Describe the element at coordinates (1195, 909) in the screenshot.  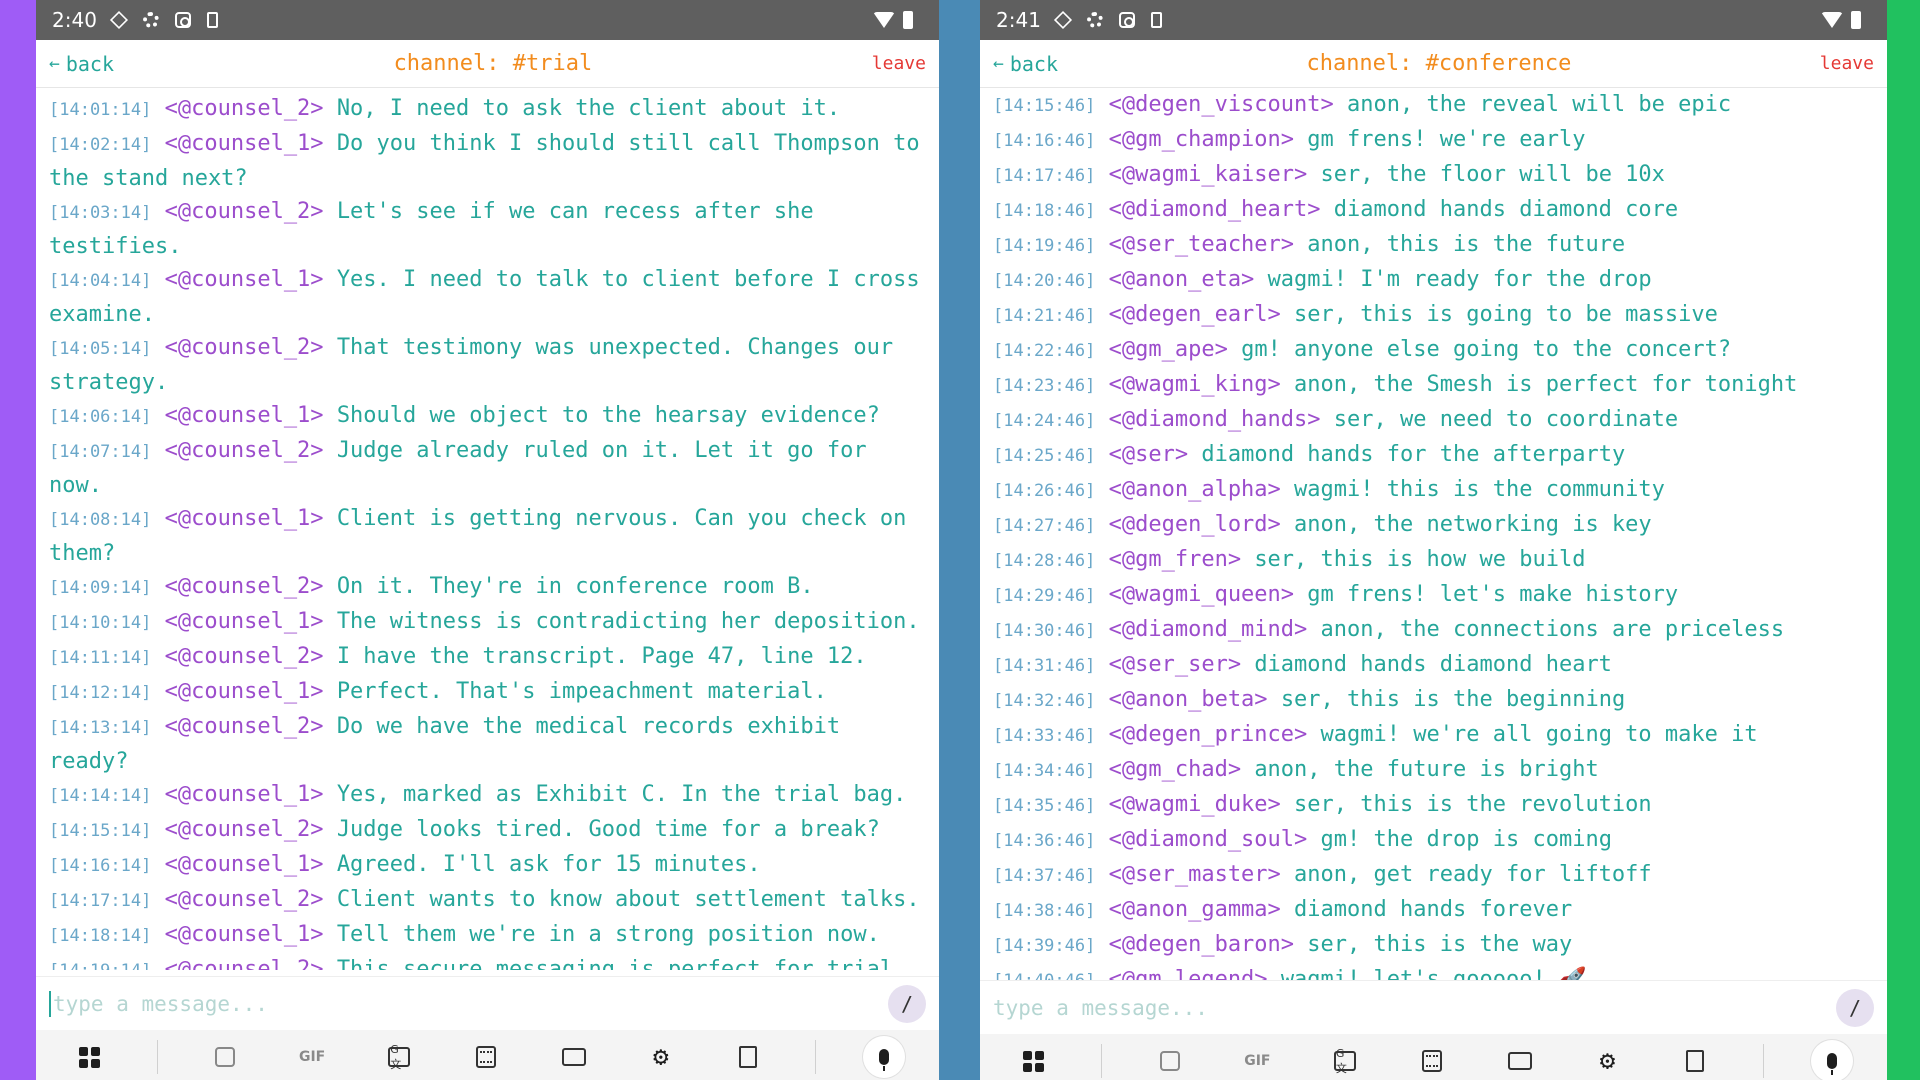
I see `message-nick: <@anon_gamma>` at that location.